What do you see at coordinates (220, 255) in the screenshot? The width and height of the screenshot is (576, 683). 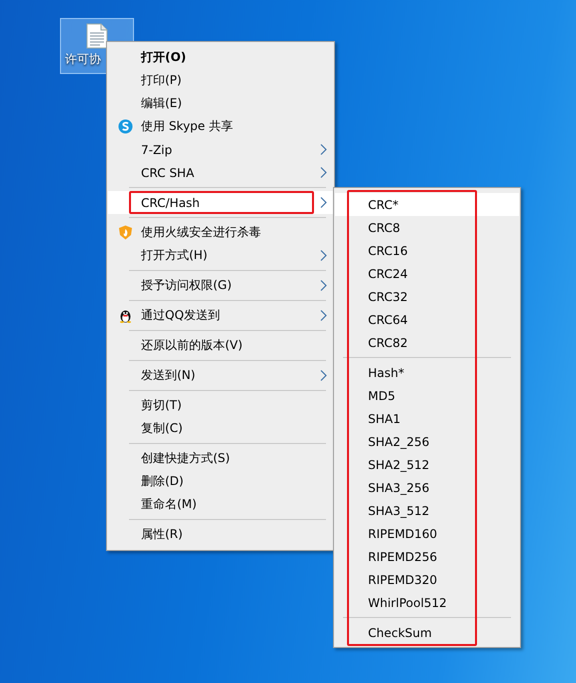 I see `menu-item: 打开方式(H)` at bounding box center [220, 255].